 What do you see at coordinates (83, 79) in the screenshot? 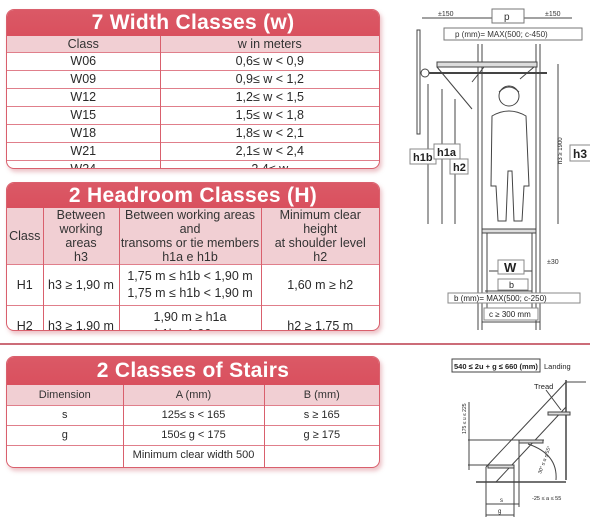
I see `cell-class: W09` at bounding box center [83, 79].